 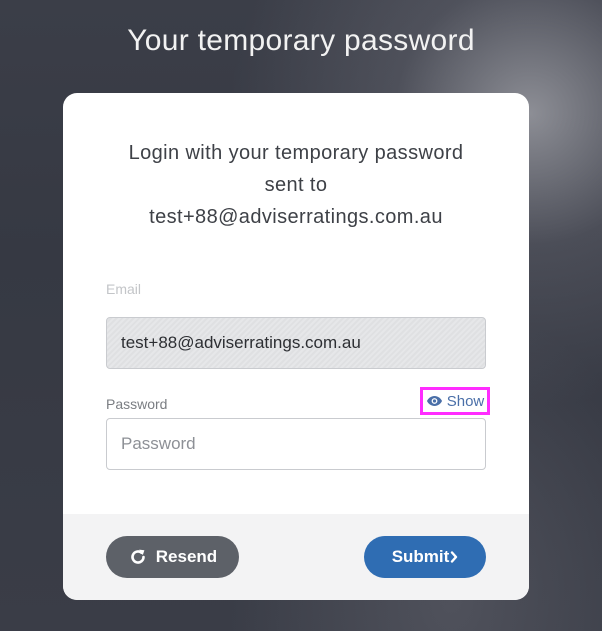 I want to click on password-label: Password, so click(x=137, y=404).